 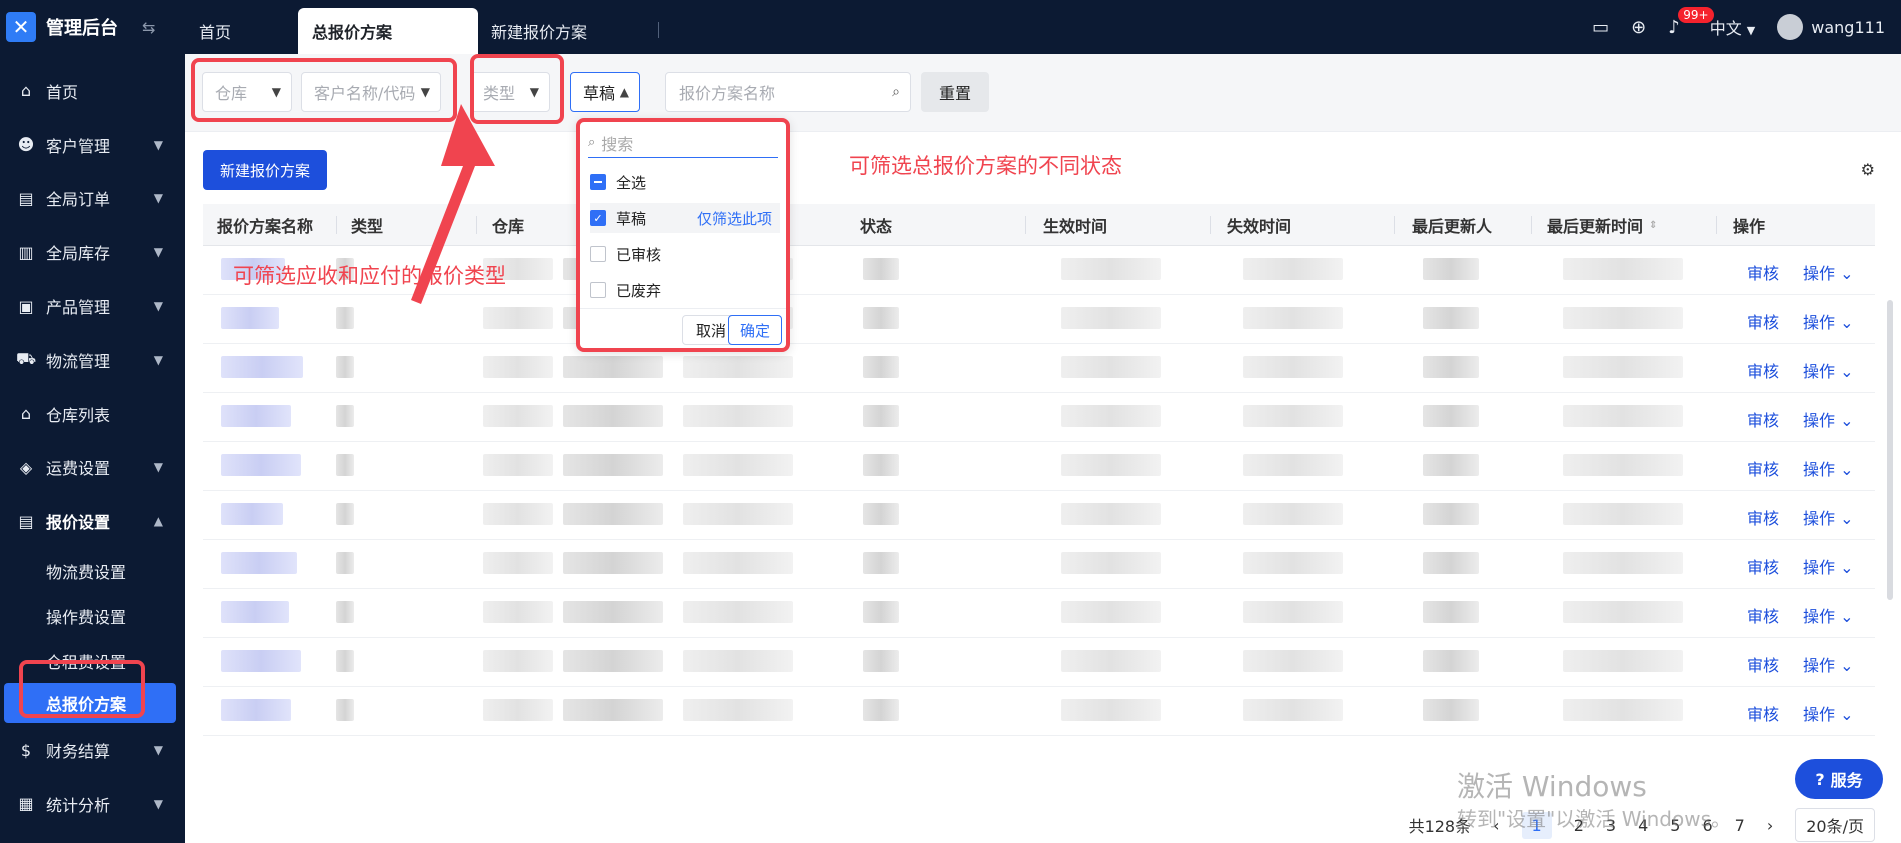 What do you see at coordinates (92, 570) in the screenshot?
I see `sidebar-subitem-logistics-fee: 物流费设置` at bounding box center [92, 570].